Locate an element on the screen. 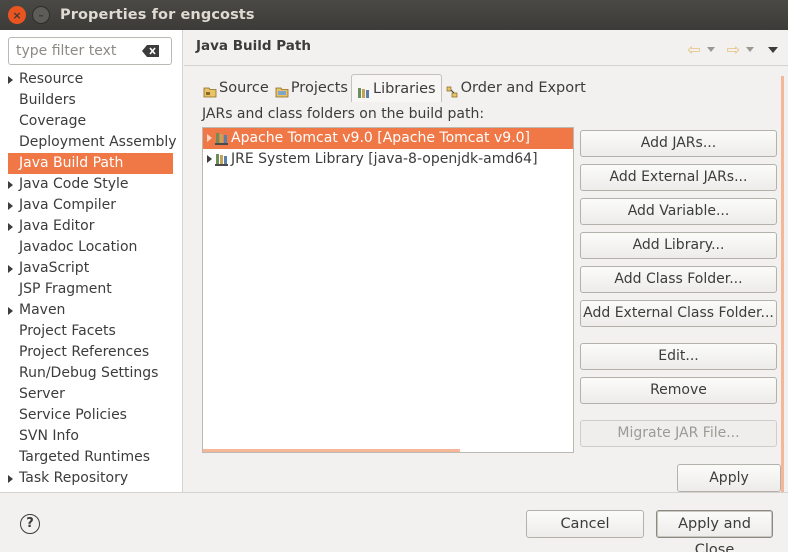 This screenshot has height=552, width=788. tree-item-label: Run/Debug Settings is located at coordinates (89, 373).